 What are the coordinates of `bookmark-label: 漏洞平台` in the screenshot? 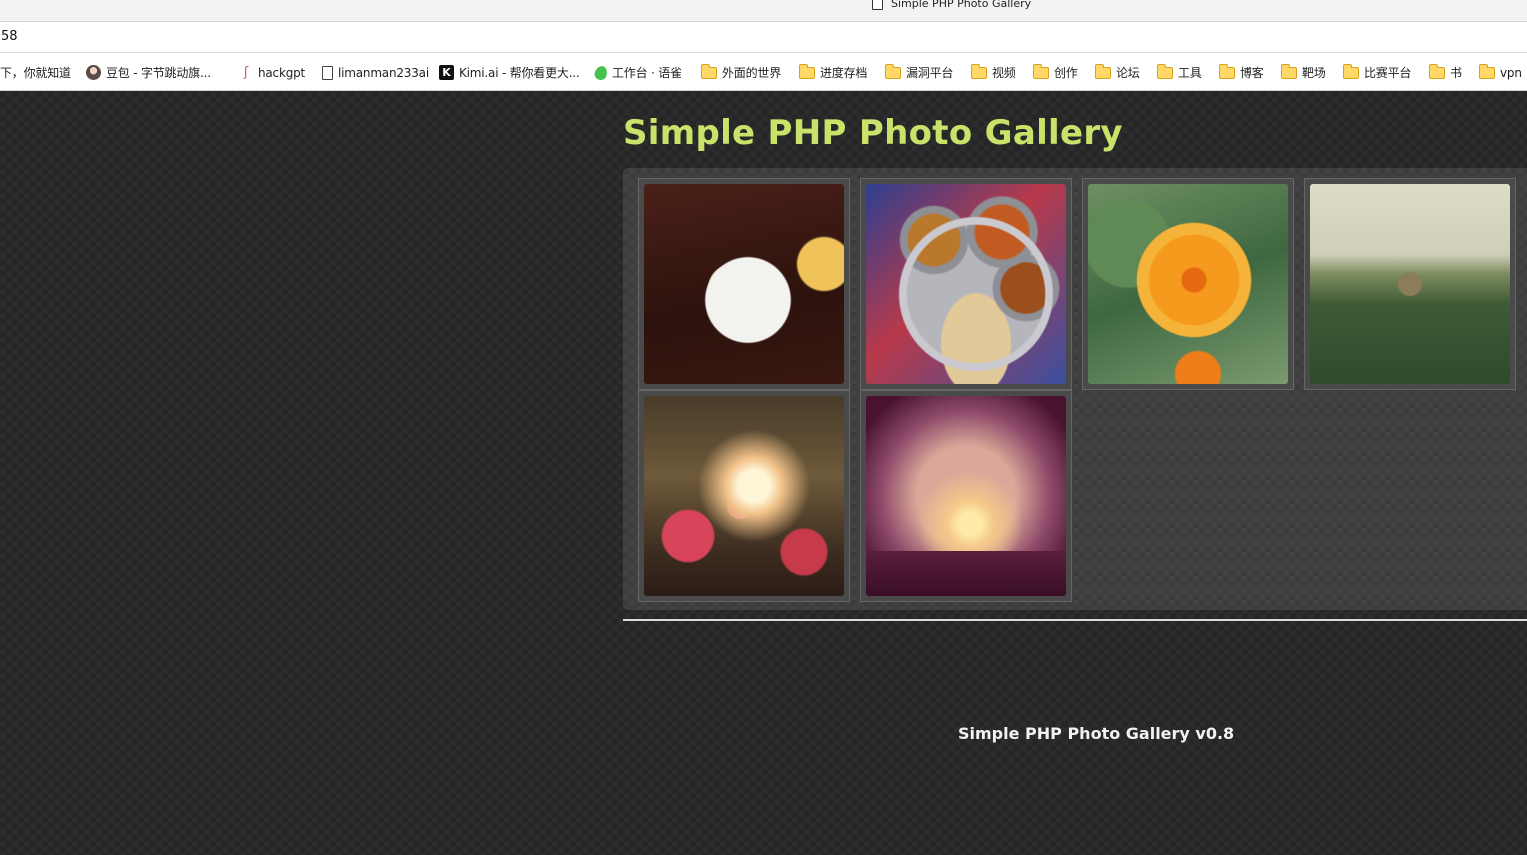 It's located at (930, 73).